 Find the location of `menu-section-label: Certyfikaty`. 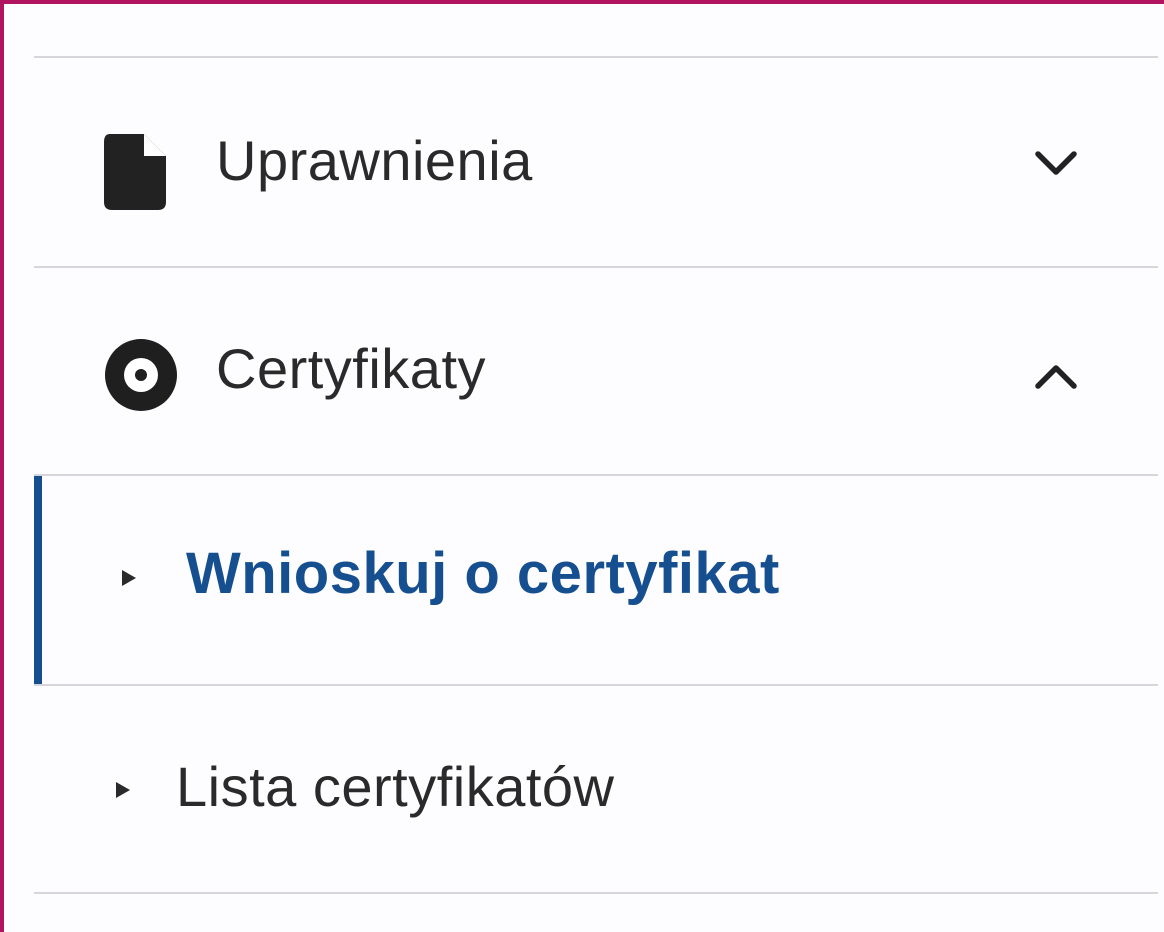

menu-section-label: Certyfikaty is located at coordinates (351, 368).